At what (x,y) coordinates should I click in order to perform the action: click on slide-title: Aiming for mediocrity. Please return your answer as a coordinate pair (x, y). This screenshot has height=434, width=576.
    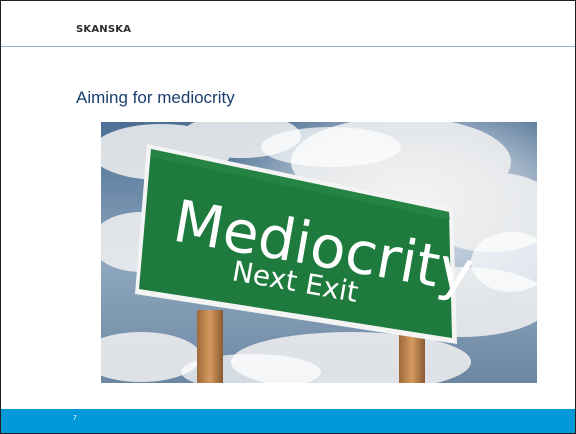
    Looking at the image, I should click on (155, 97).